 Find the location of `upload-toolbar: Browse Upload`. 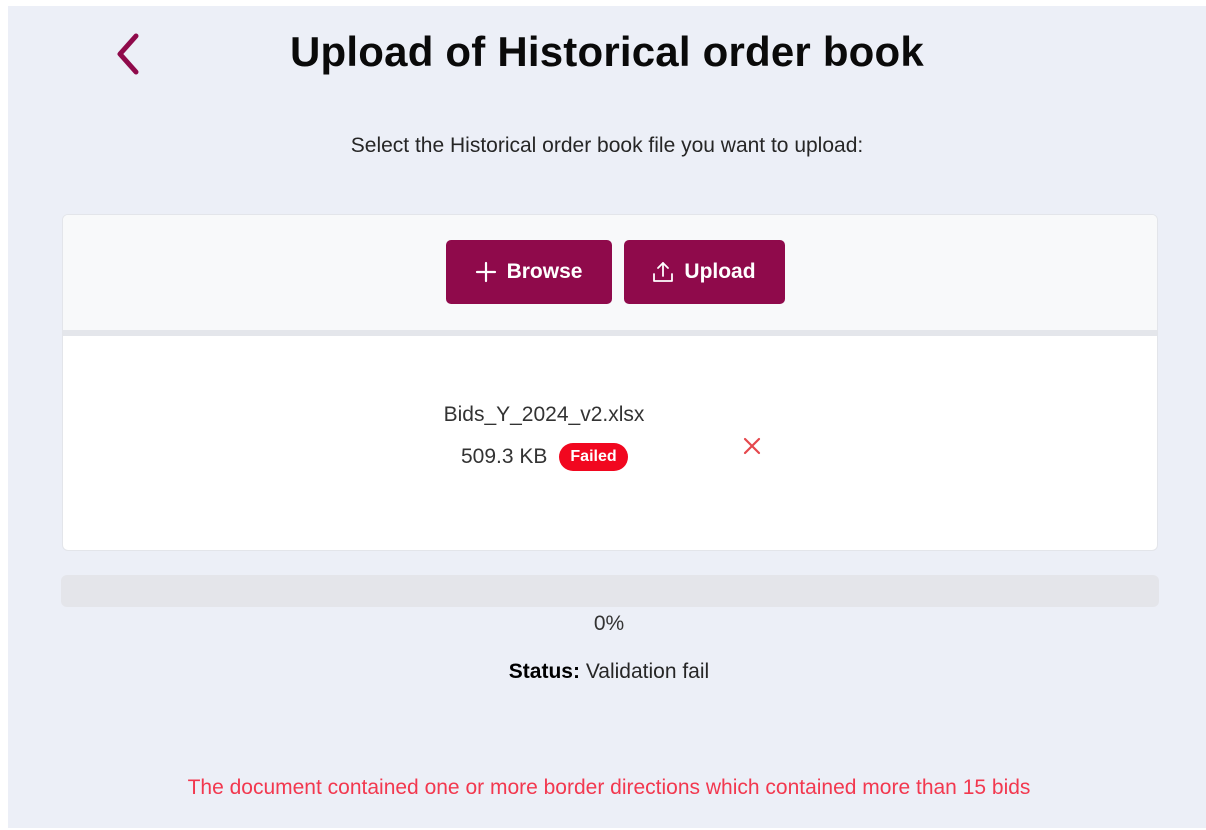

upload-toolbar: Browse Upload is located at coordinates (610, 275).